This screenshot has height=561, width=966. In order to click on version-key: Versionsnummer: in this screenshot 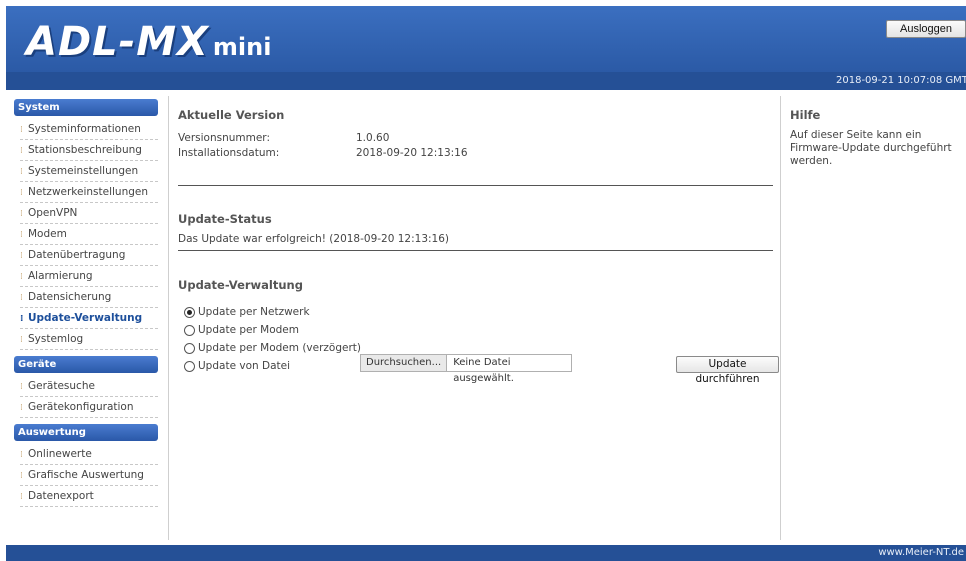, I will do `click(224, 138)`.